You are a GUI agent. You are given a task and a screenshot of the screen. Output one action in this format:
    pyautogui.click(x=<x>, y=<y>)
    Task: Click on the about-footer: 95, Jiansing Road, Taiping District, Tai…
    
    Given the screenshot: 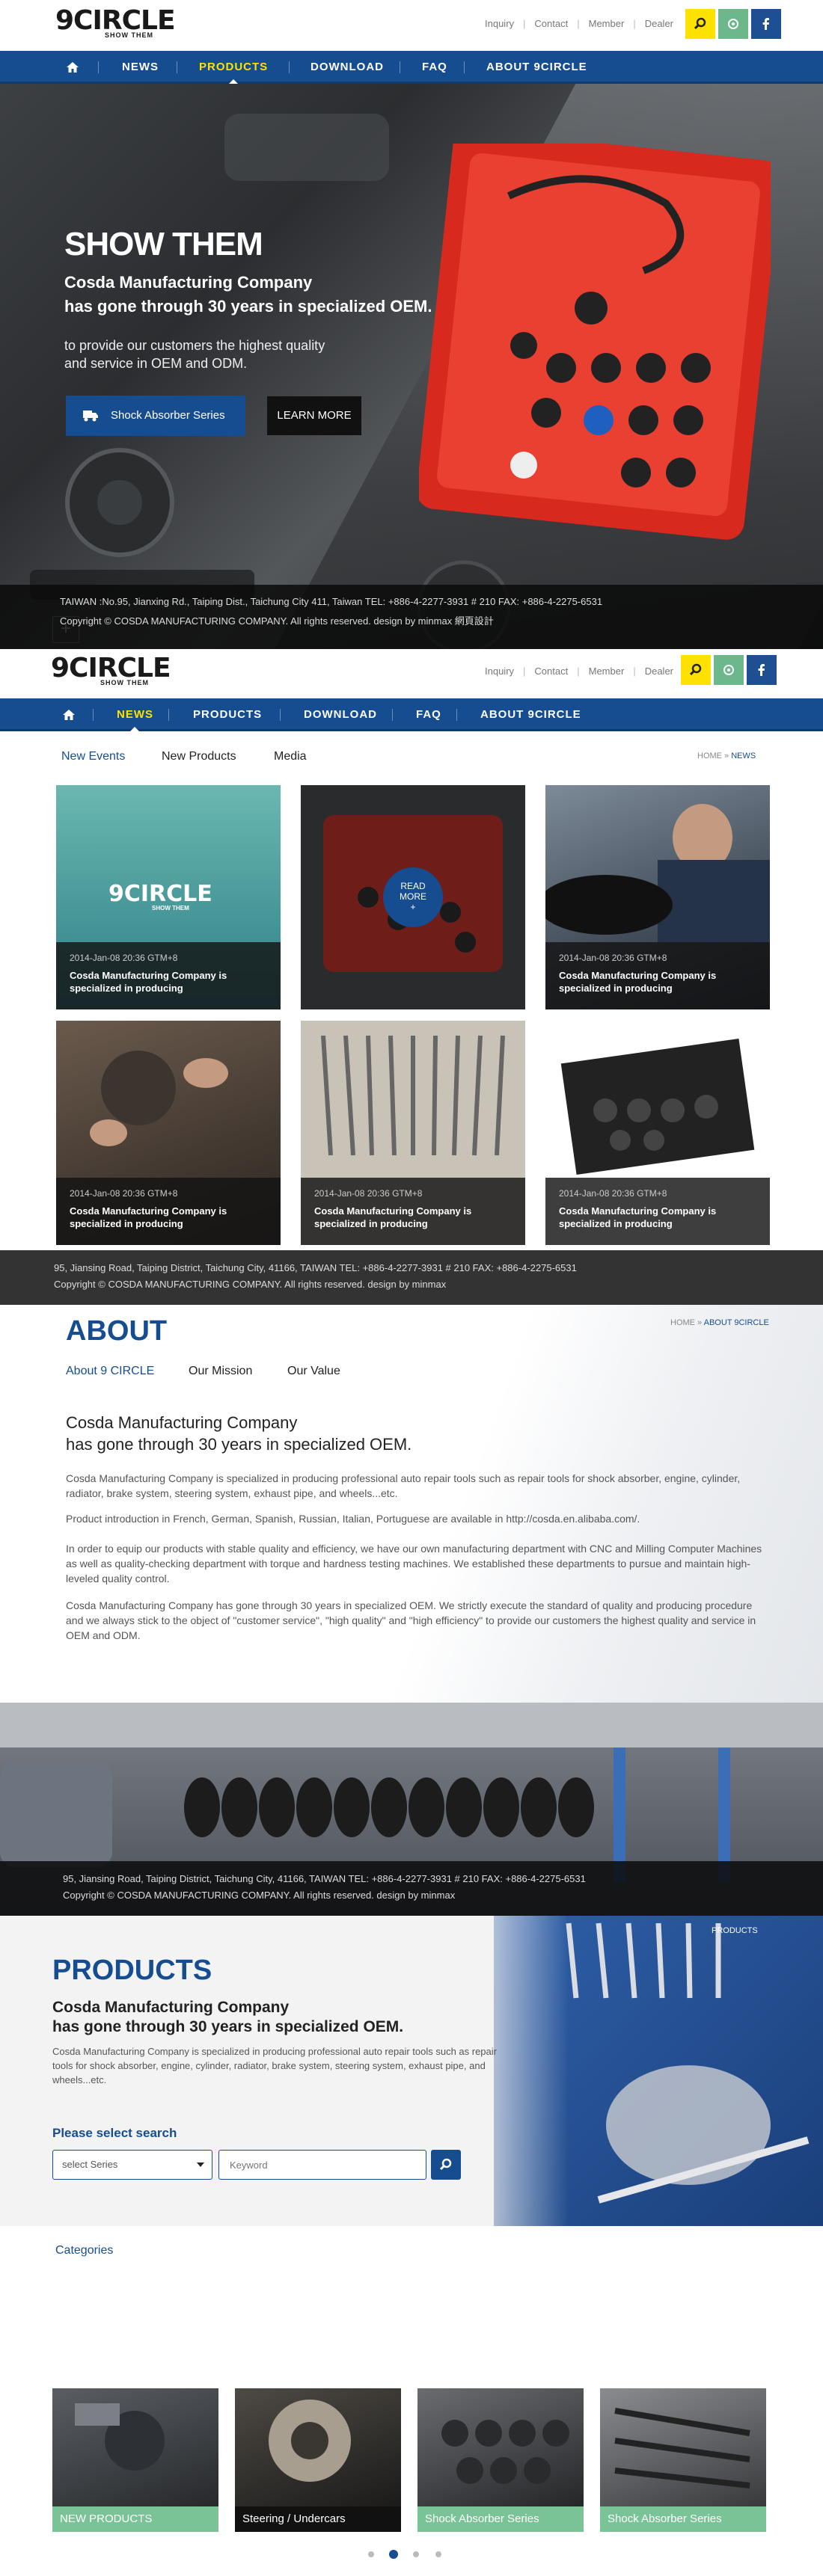 What is the action you would take?
    pyautogui.click(x=411, y=1888)
    